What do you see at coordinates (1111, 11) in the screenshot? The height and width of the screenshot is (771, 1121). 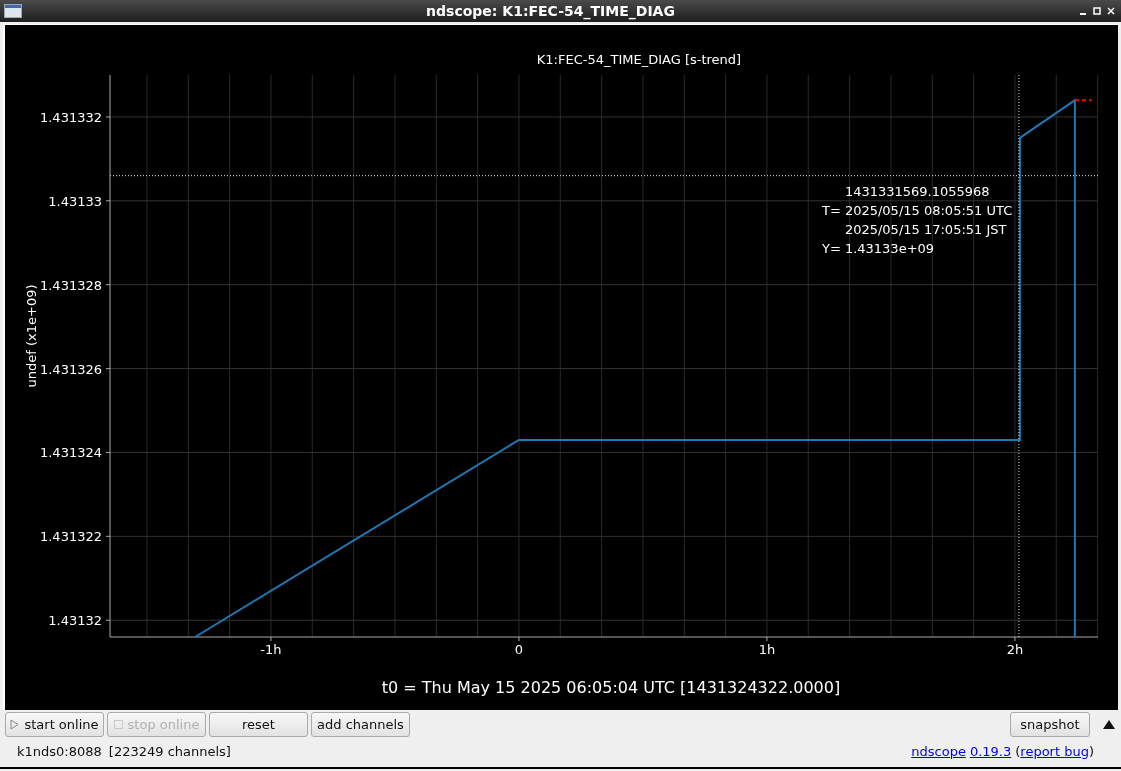 I see `close-icon` at bounding box center [1111, 11].